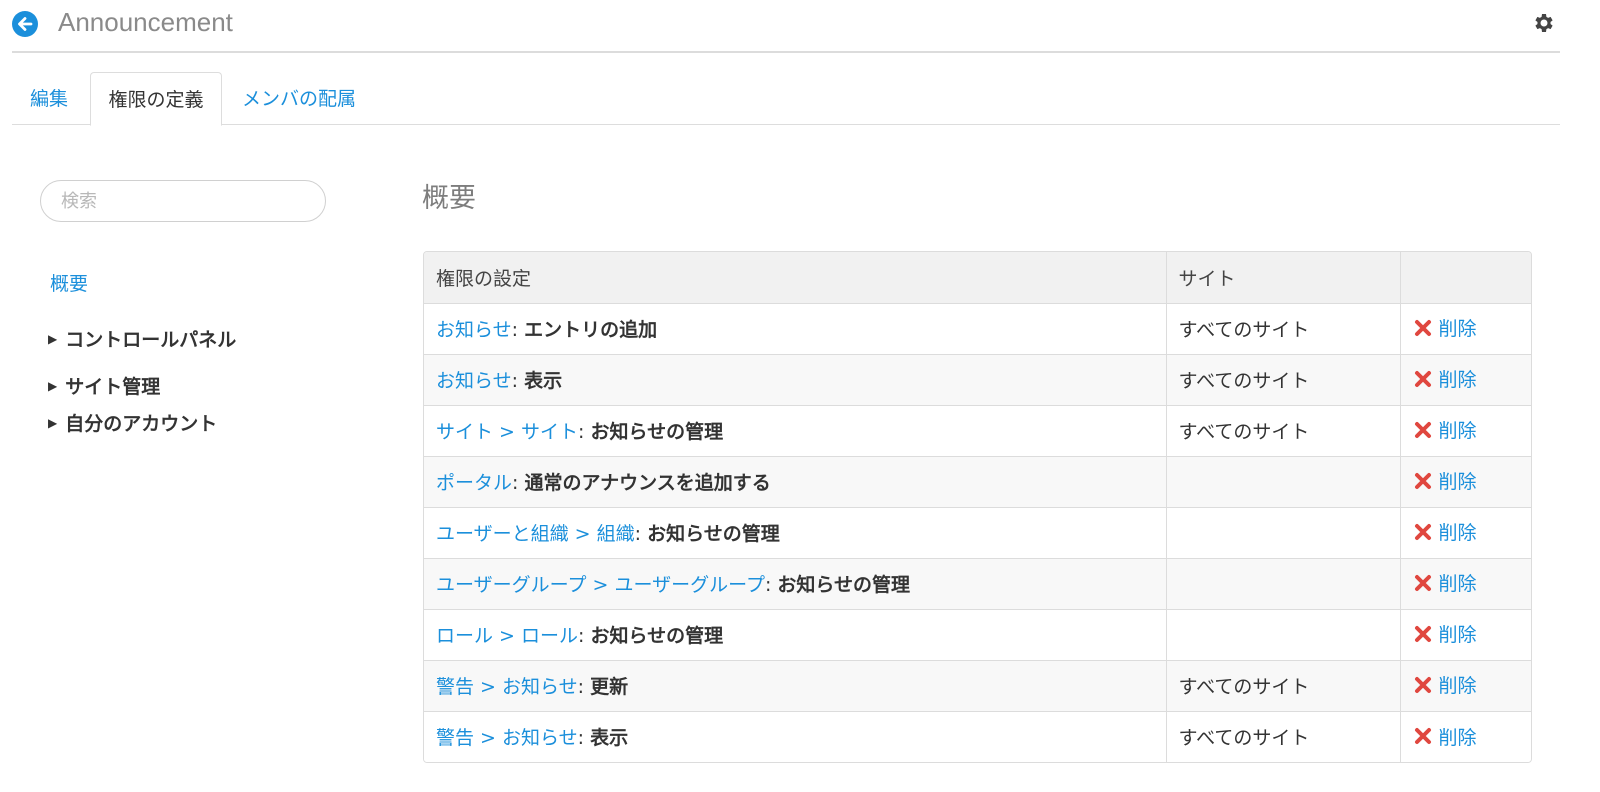 This screenshot has height=792, width=1600. Describe the element at coordinates (156, 99) in the screenshot. I see `tab-define-permissions: 権限の定義` at that location.